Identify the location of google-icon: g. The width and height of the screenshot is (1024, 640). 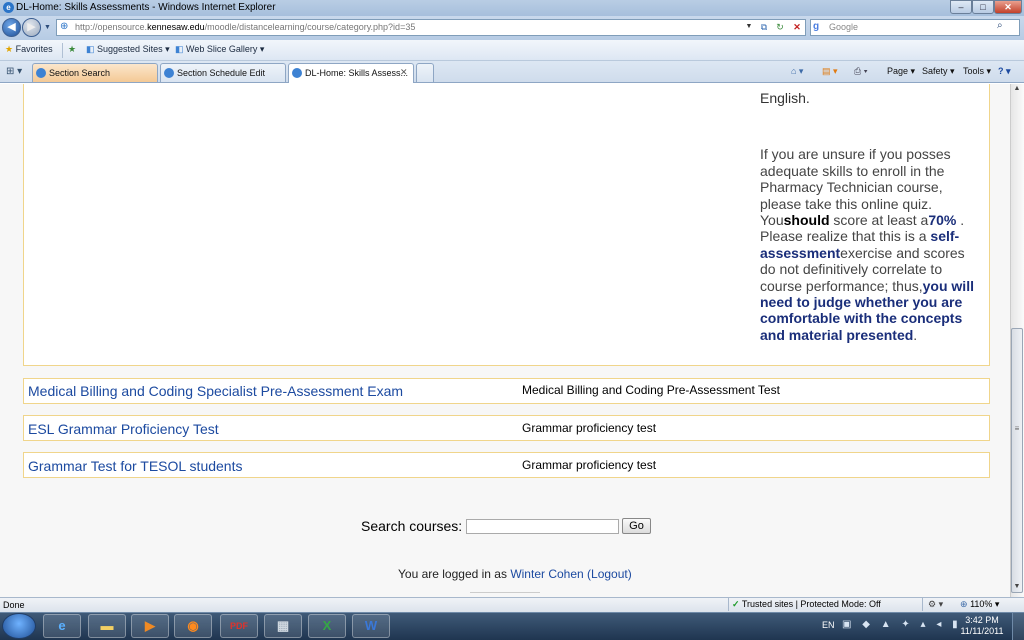
(816, 26).